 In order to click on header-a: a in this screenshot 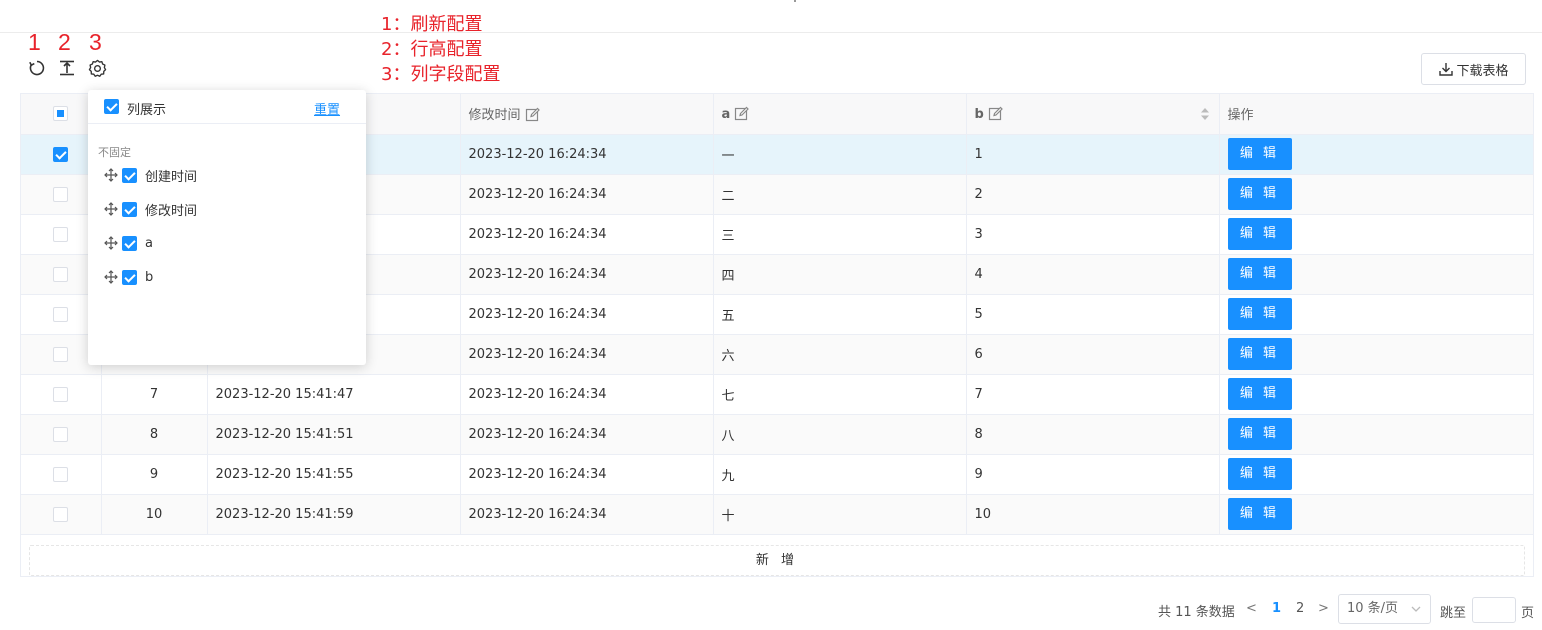, I will do `click(840, 114)`.